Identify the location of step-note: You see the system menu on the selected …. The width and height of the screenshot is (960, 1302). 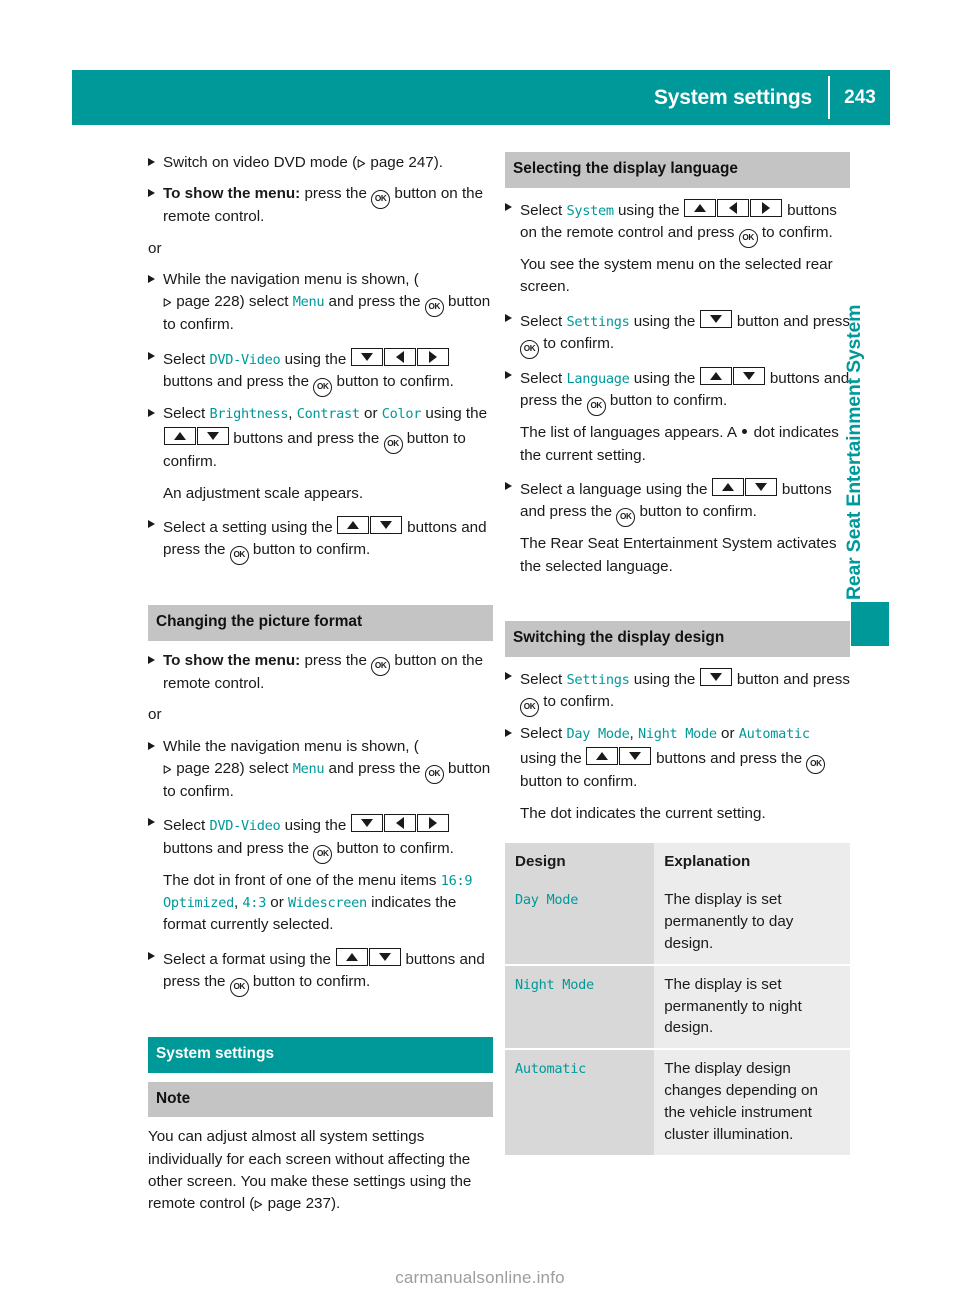
(676, 275).